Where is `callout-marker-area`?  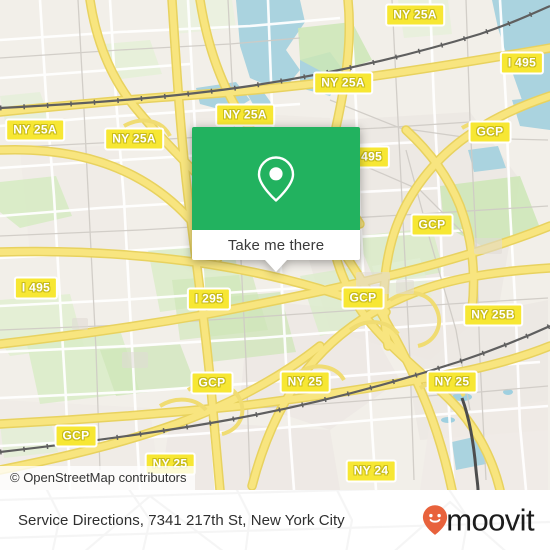
callout-marker-area is located at coordinates (276, 178).